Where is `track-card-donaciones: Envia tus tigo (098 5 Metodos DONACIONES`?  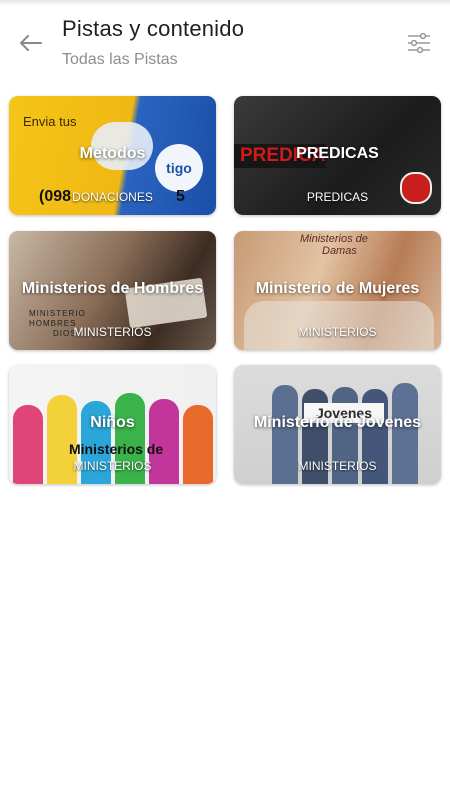
track-card-donaciones: Envia tus tigo (098 5 Metodos DONACIONES is located at coordinates (112, 155).